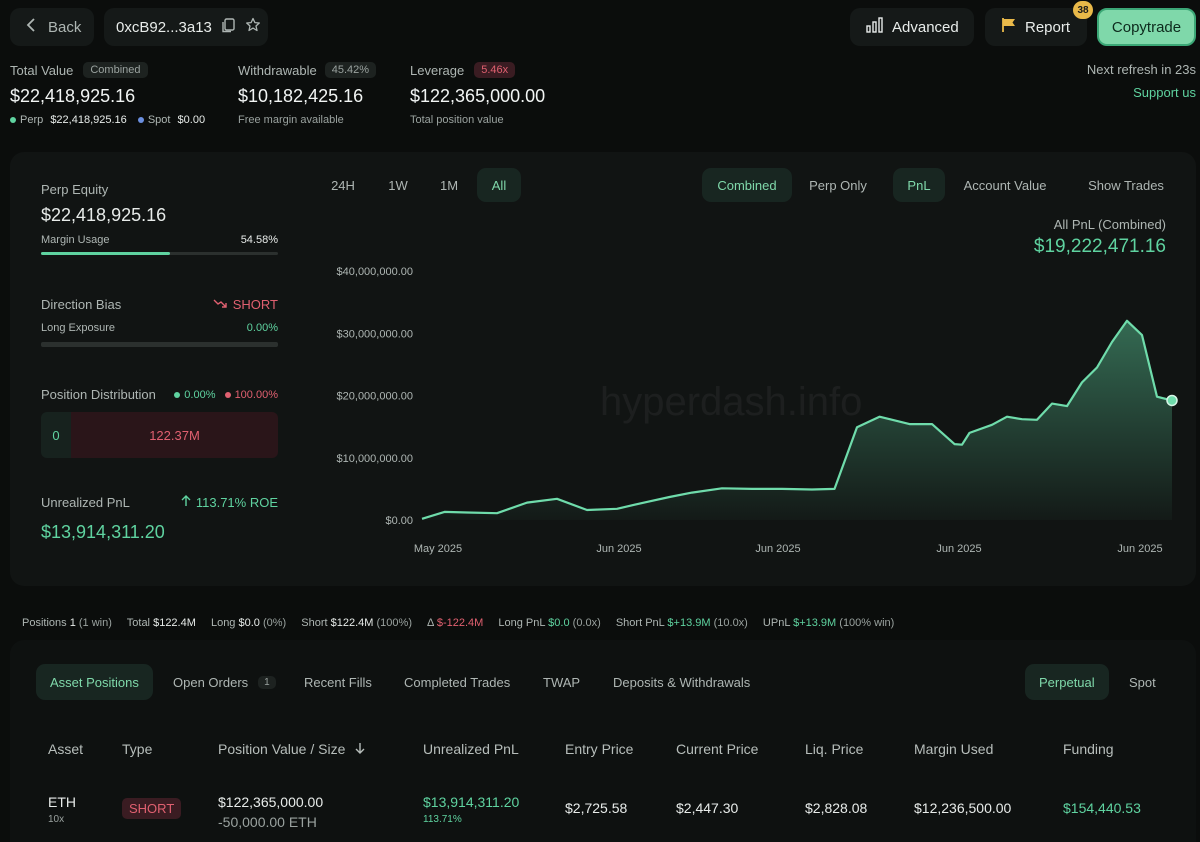  I want to click on tab-recent-fills: Recent Fills, so click(338, 682).